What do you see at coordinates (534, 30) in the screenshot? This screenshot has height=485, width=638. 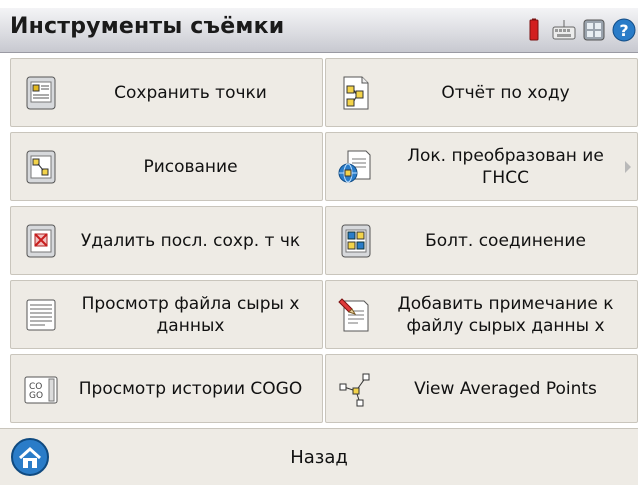 I see `battery-icon` at bounding box center [534, 30].